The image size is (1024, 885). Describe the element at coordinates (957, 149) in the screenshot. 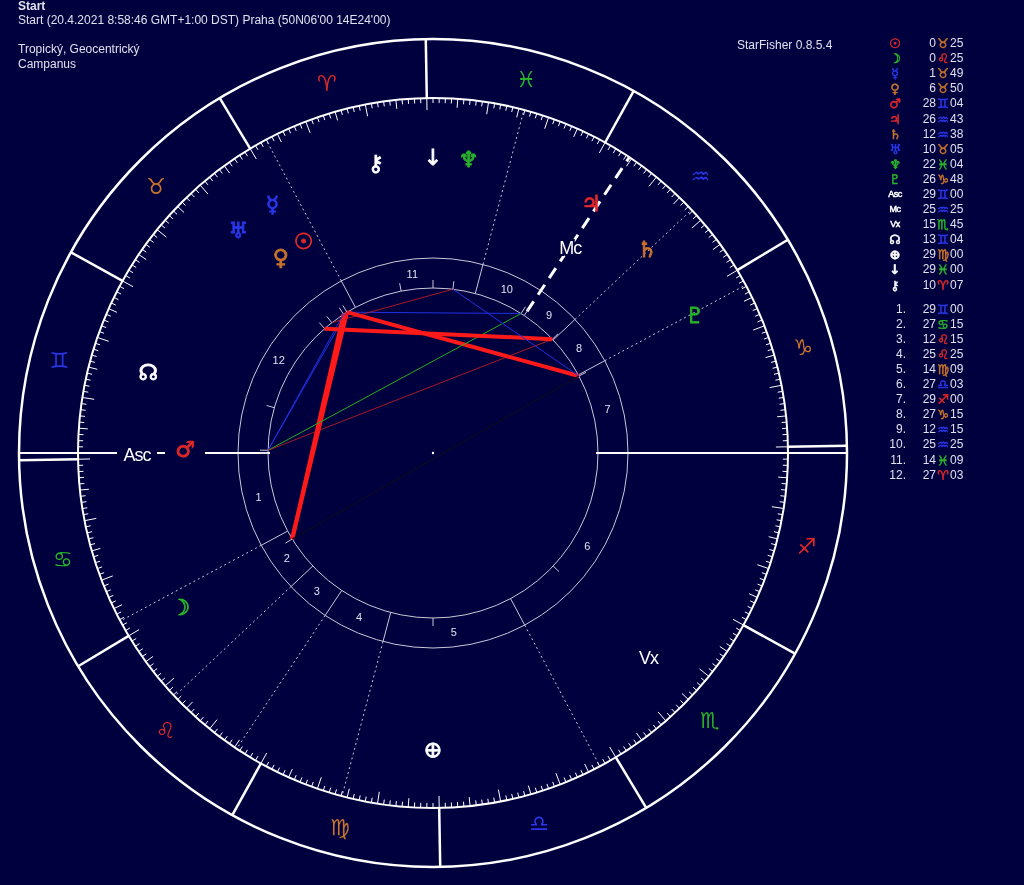

I see `position-minutes: 05` at that location.